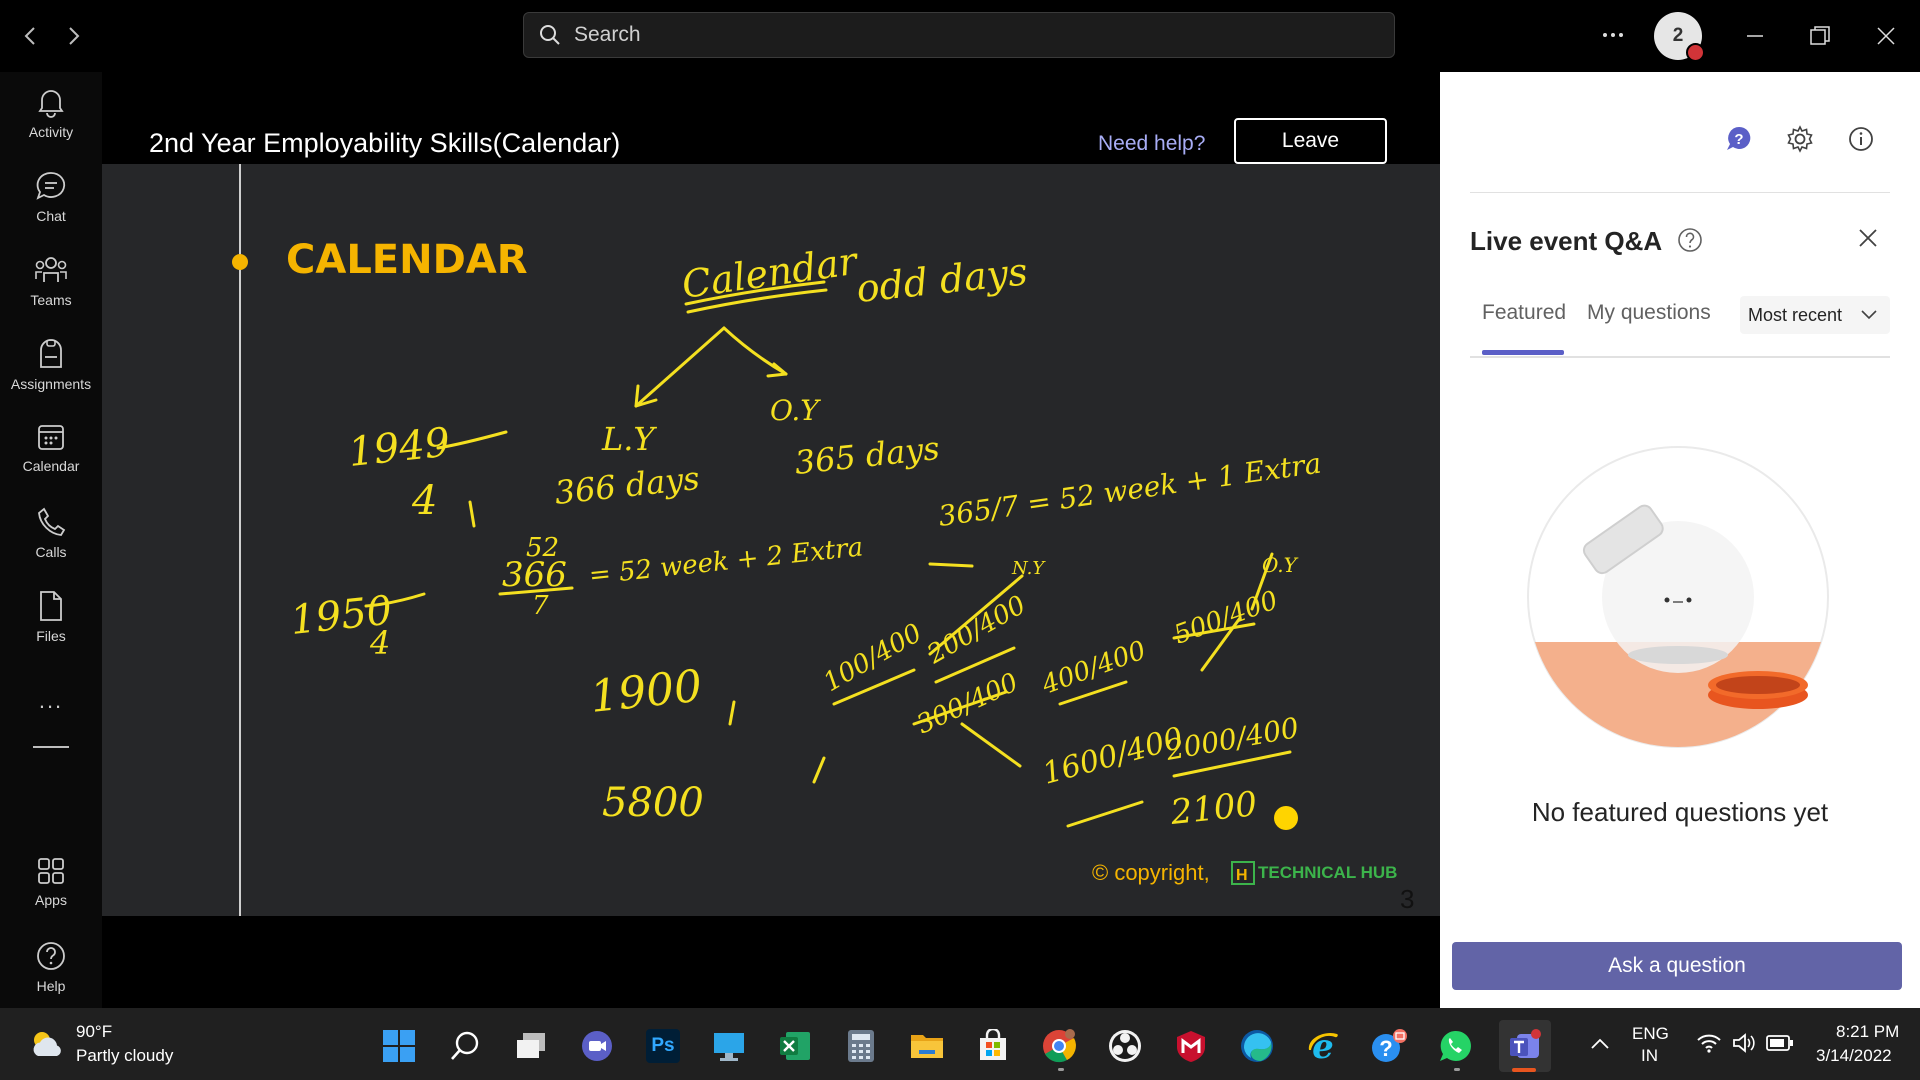  What do you see at coordinates (795, 410) in the screenshot?
I see `handwriting-oy: O.Y` at bounding box center [795, 410].